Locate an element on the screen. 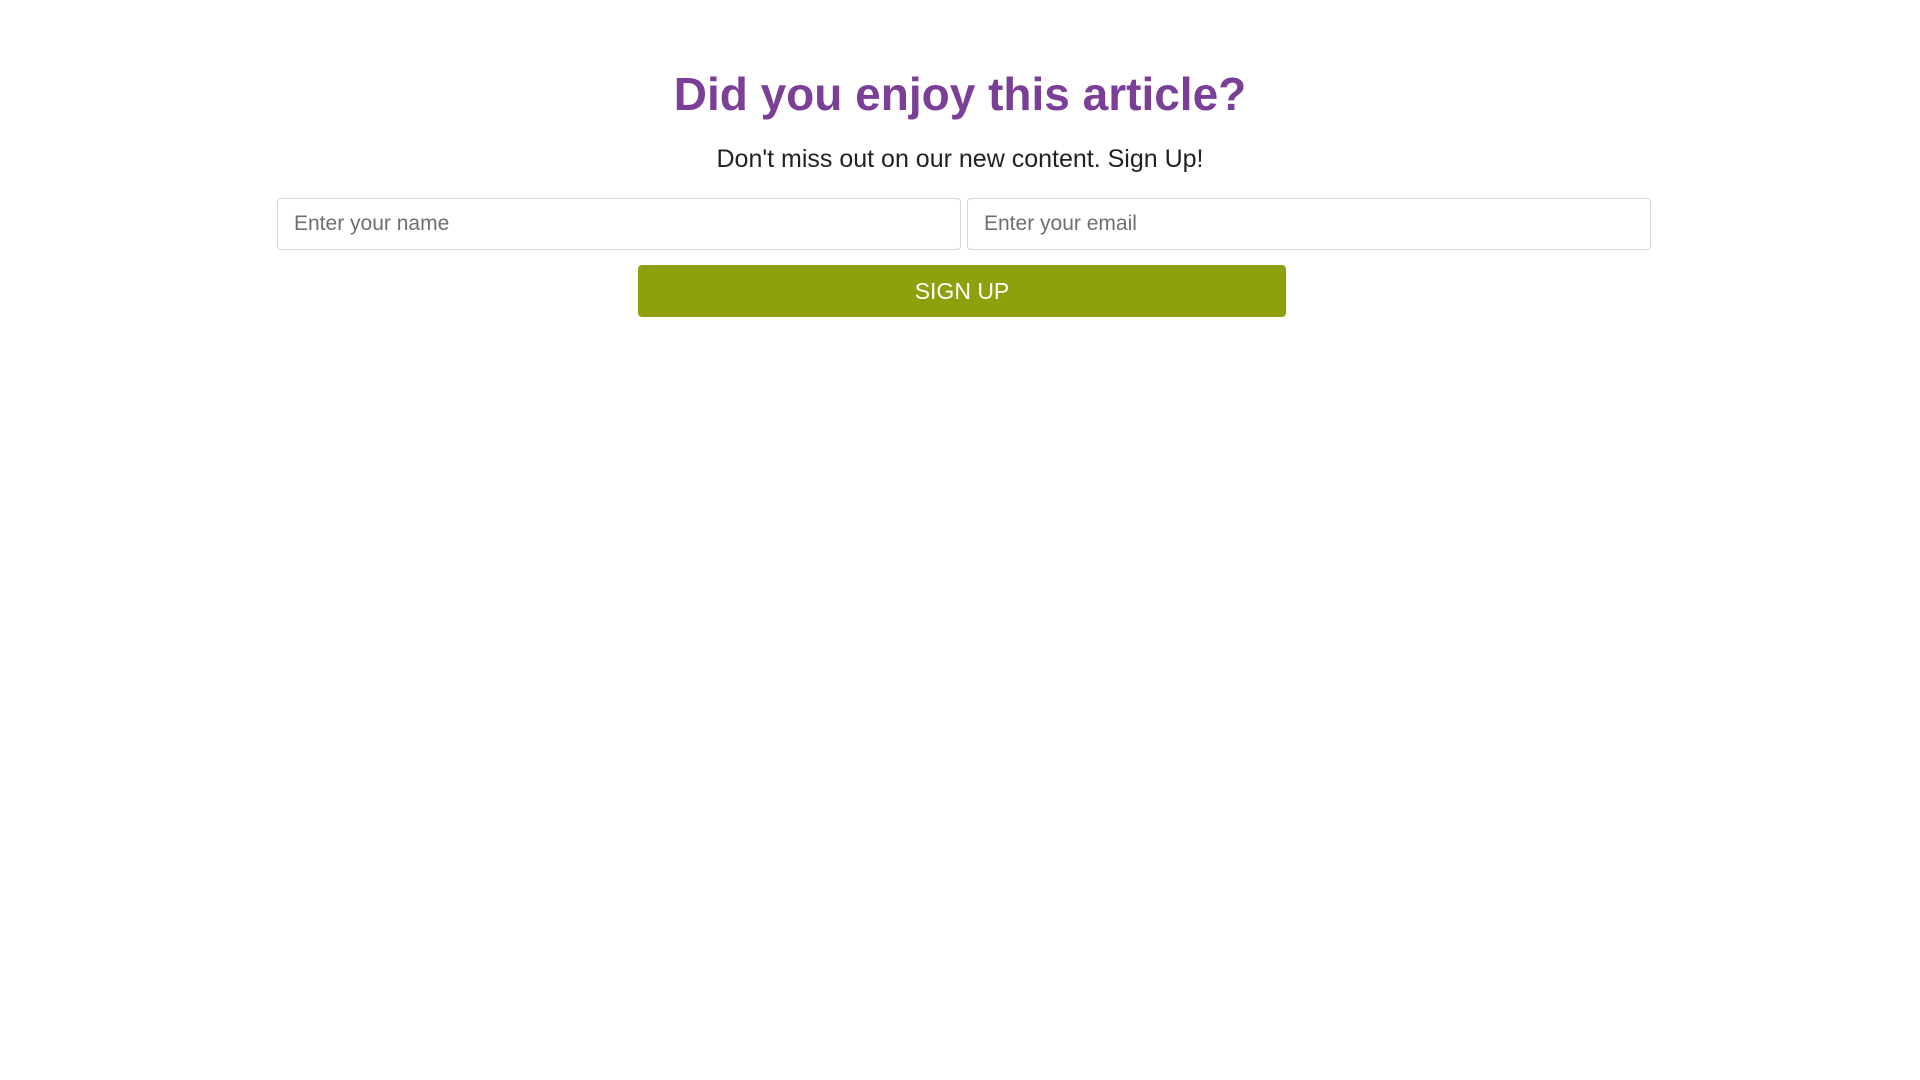 This screenshot has height=1080, width=1920. name-input is located at coordinates (619, 224).